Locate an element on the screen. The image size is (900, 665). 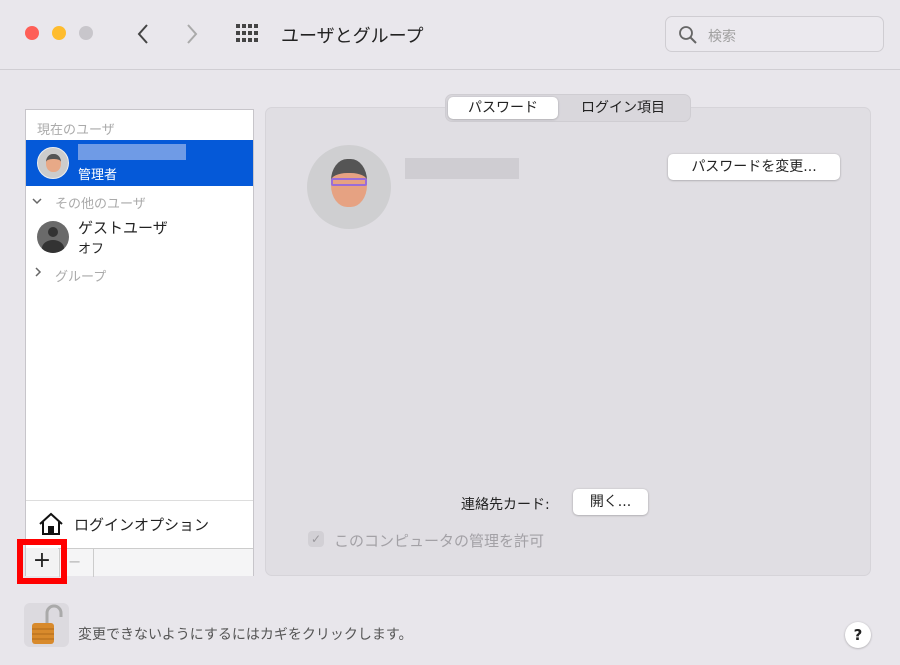
forward-icon is located at coordinates (192, 34).